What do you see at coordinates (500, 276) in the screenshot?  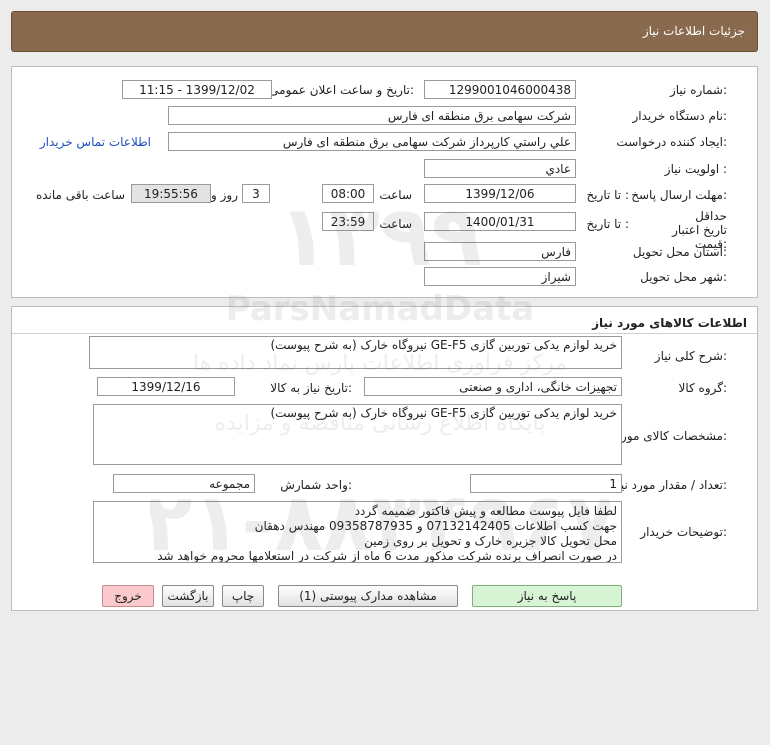 I see `city-field: شیراز` at bounding box center [500, 276].